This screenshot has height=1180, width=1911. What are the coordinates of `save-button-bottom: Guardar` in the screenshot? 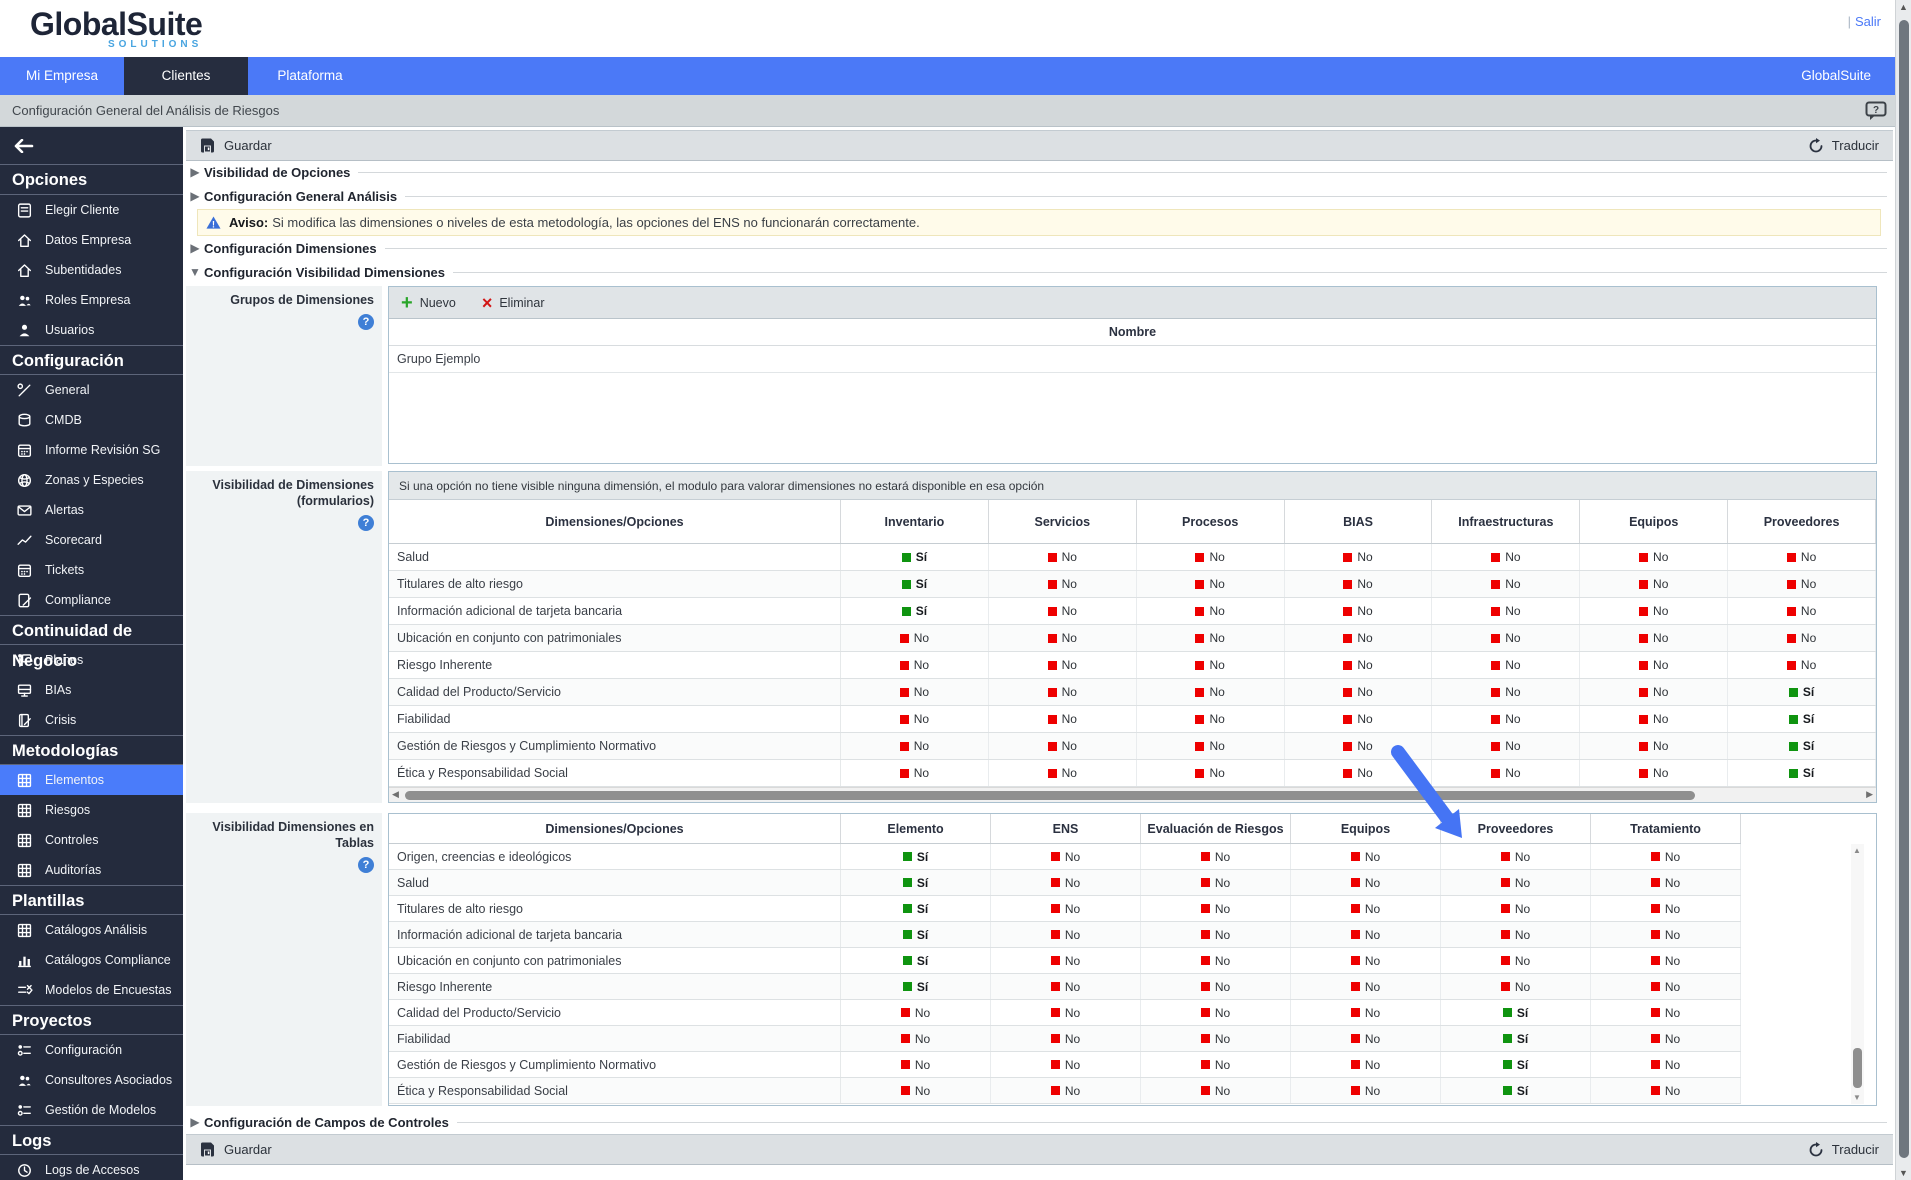 It's located at (229, 1149).